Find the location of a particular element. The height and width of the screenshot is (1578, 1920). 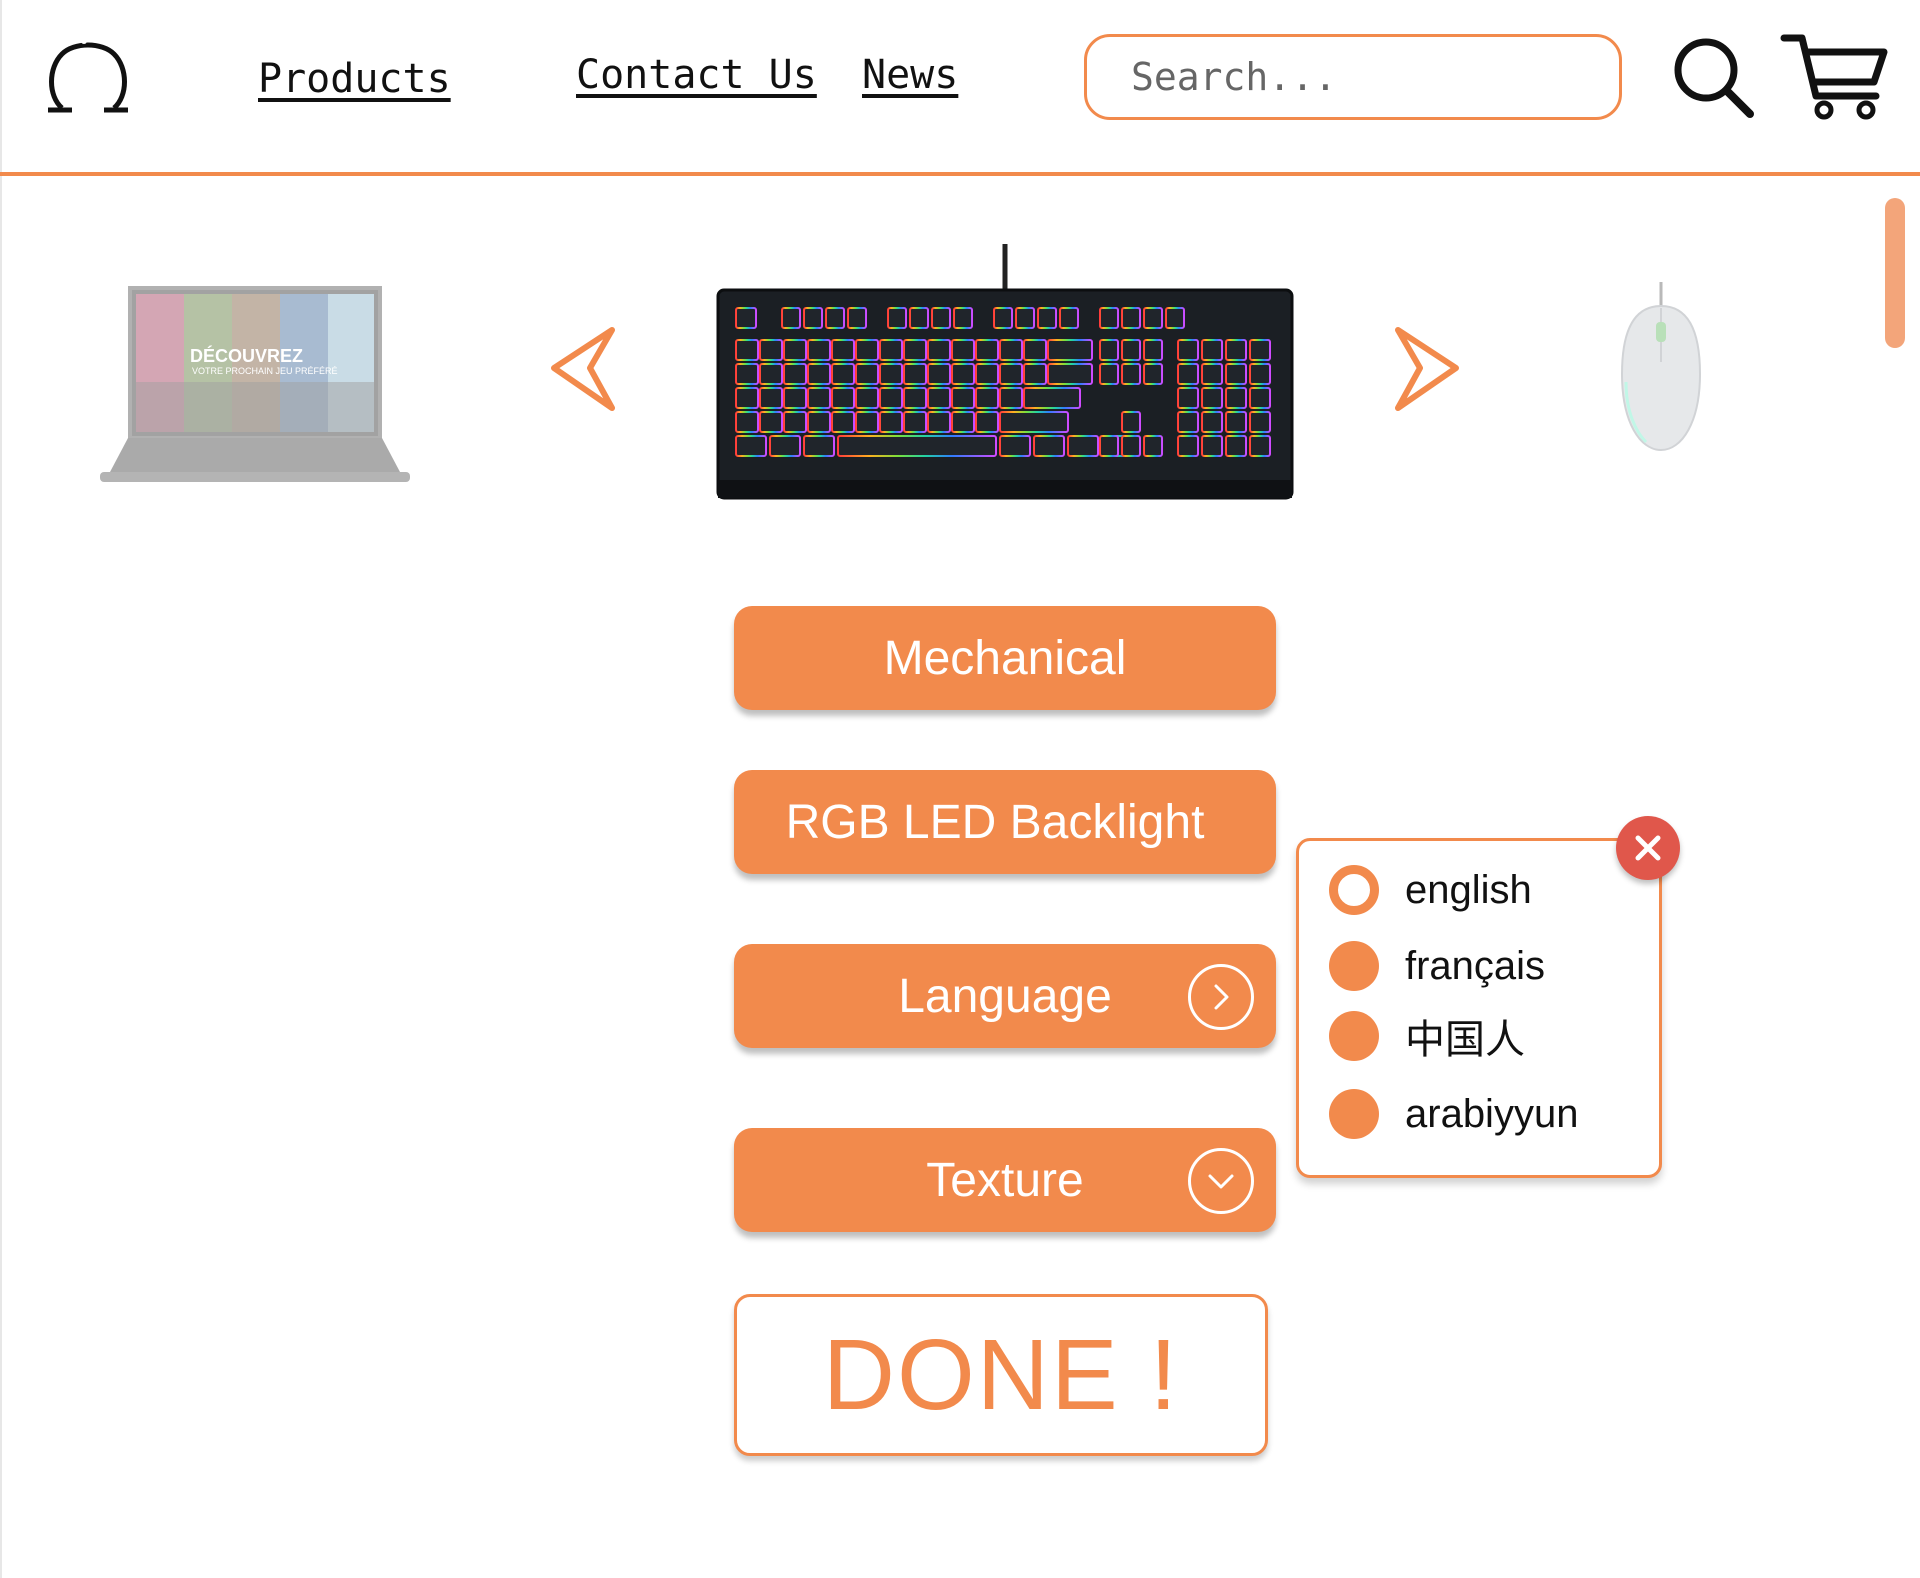

search-icon is located at coordinates (1714, 78).